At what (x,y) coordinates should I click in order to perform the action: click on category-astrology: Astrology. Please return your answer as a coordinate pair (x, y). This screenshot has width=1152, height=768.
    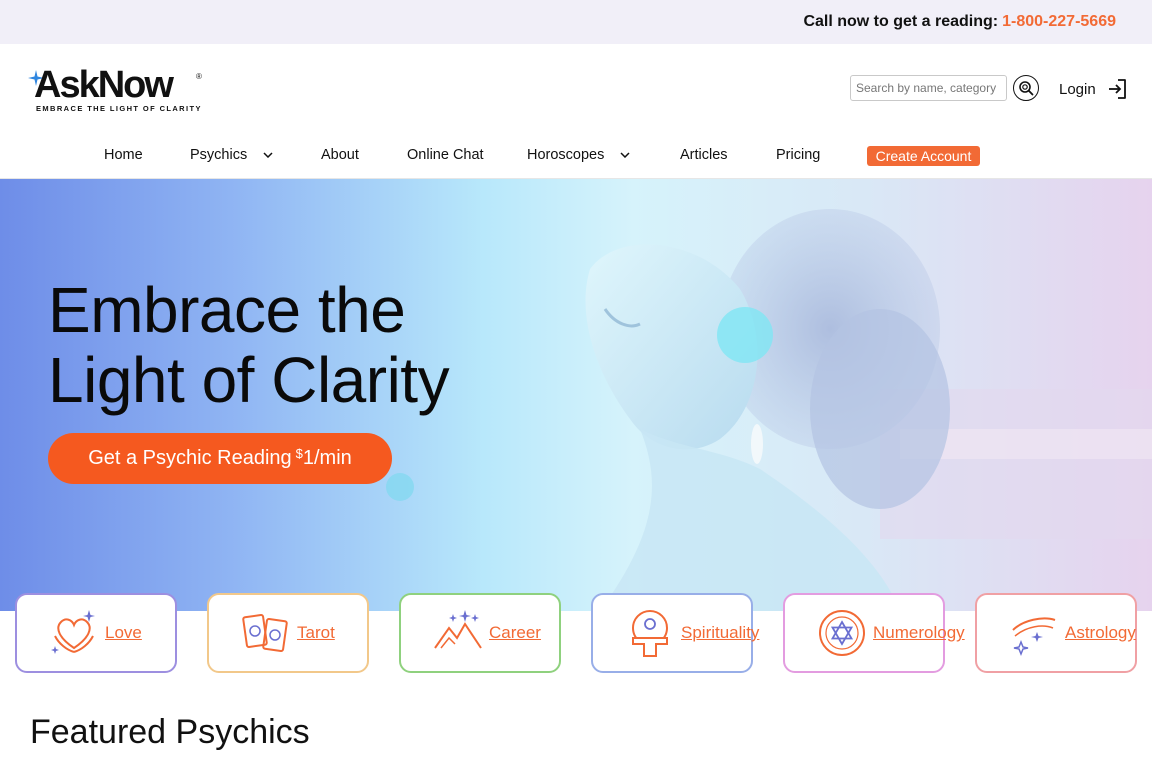
    Looking at the image, I should click on (1056, 633).